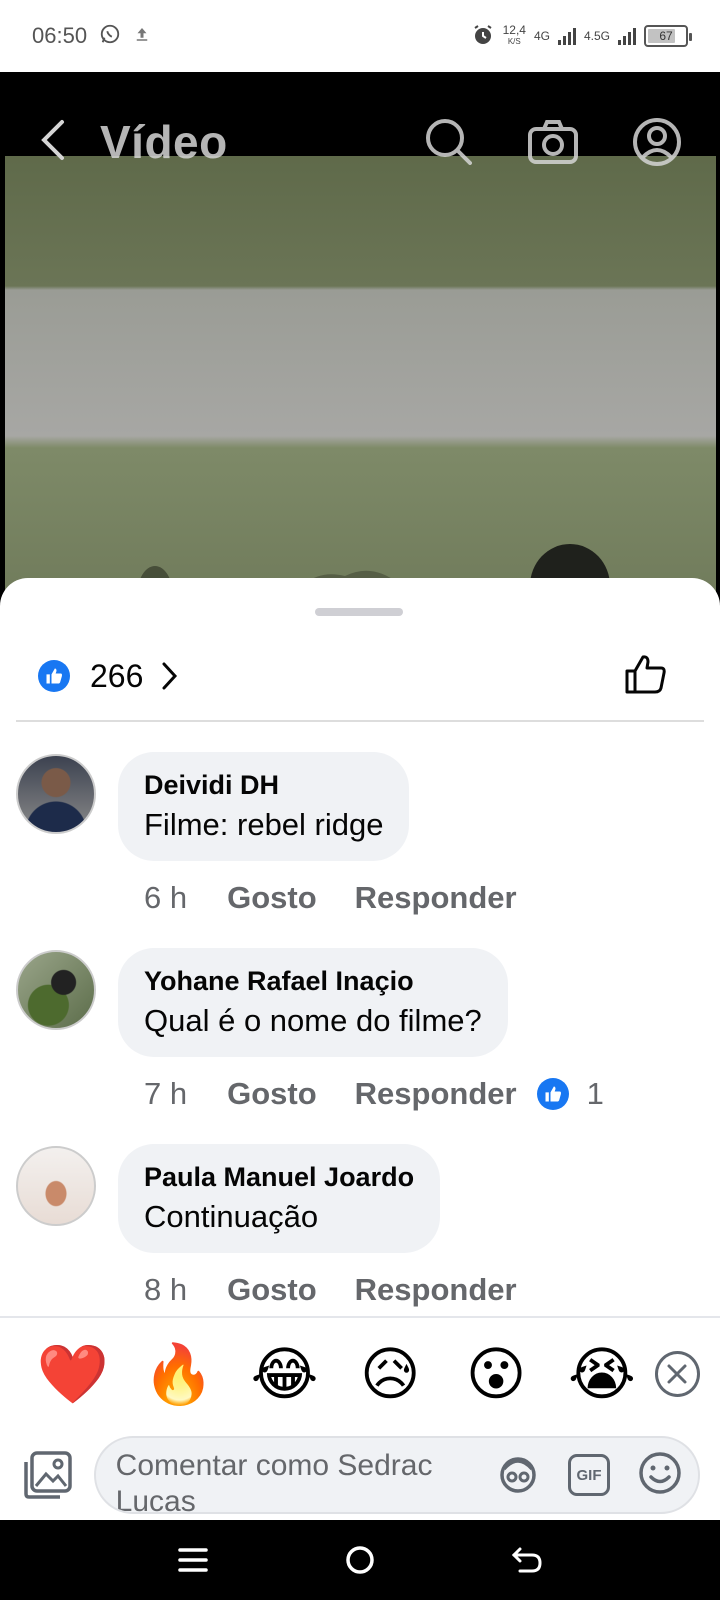 This screenshot has height=1600, width=720. I want to click on like-button, so click(646, 676).